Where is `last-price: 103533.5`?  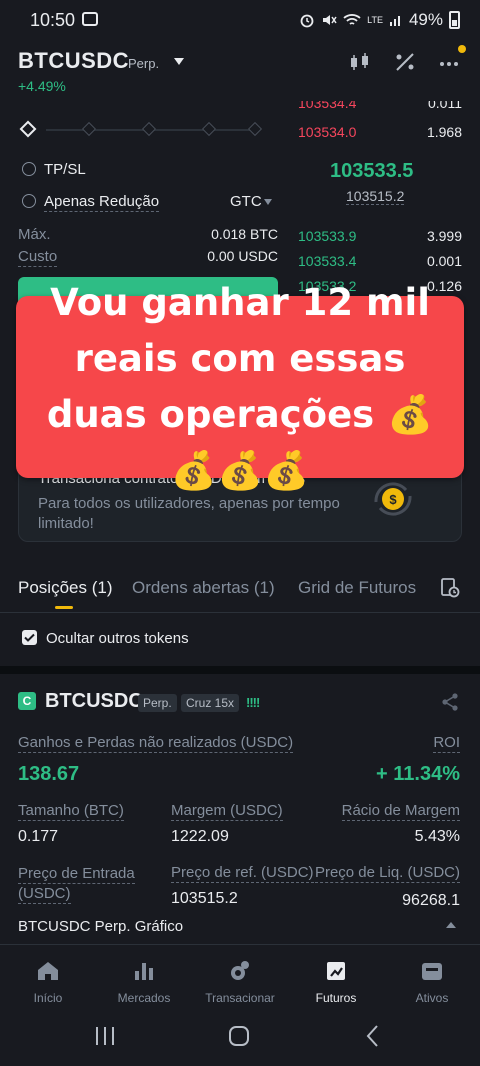
last-price: 103533.5 is located at coordinates (371, 171).